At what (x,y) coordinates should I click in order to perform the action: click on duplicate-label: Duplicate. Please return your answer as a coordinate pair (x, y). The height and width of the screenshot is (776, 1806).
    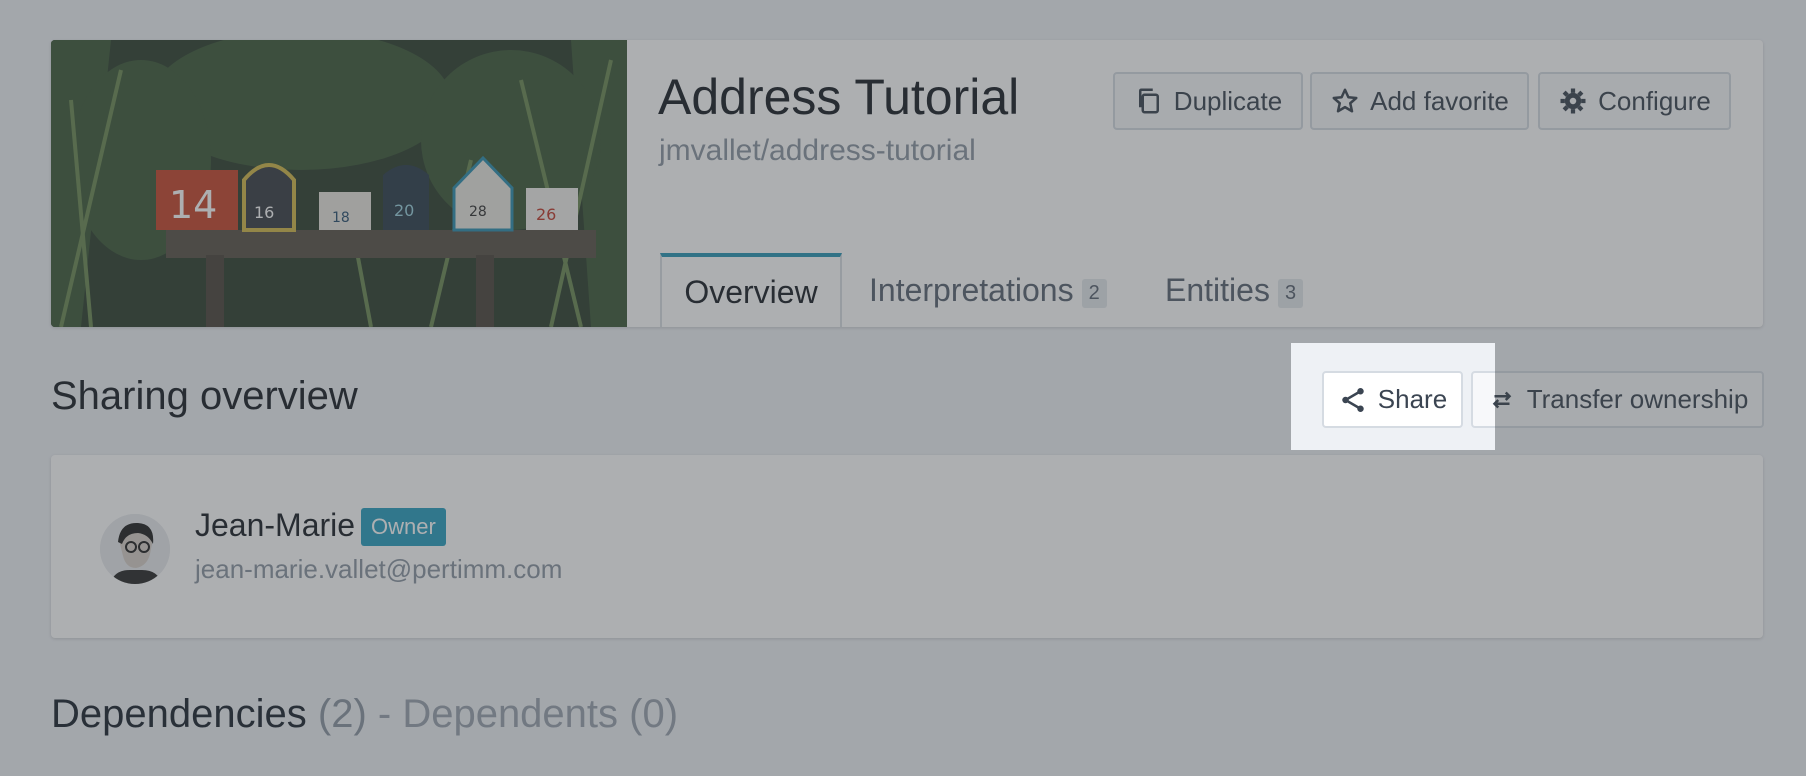
    Looking at the image, I should click on (1228, 100).